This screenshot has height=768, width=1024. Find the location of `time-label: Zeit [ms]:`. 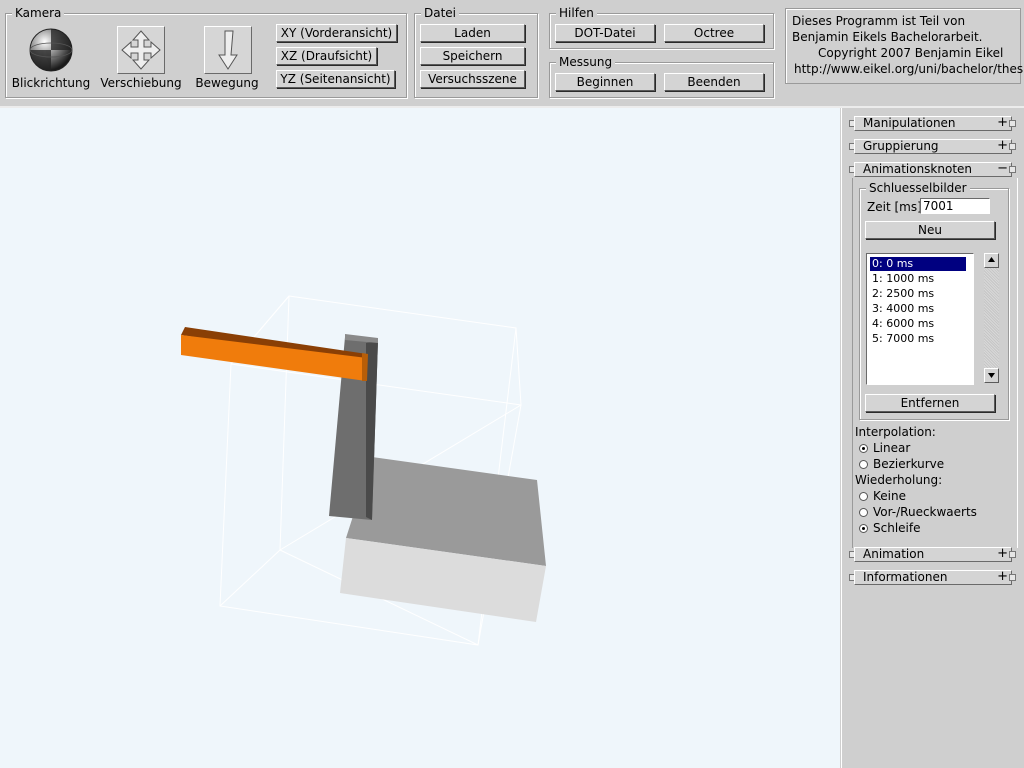

time-label: Zeit [ms]: is located at coordinates (896, 207).